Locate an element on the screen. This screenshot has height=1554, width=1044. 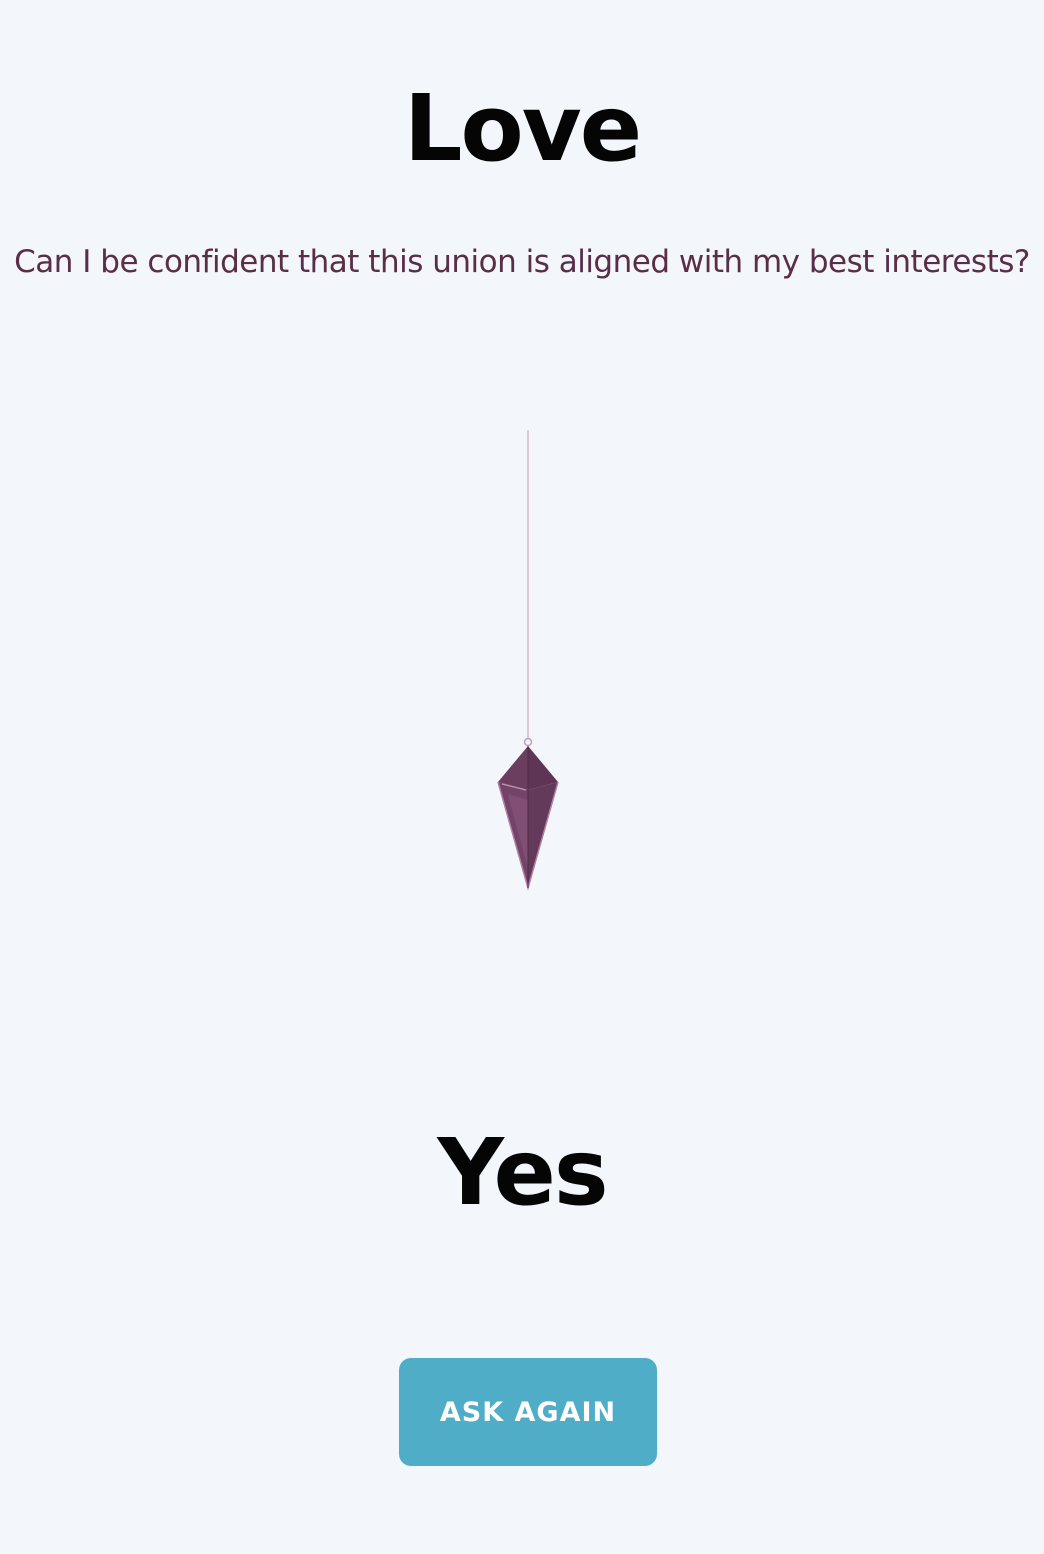
pendulum-ring is located at coordinates (528, 742).